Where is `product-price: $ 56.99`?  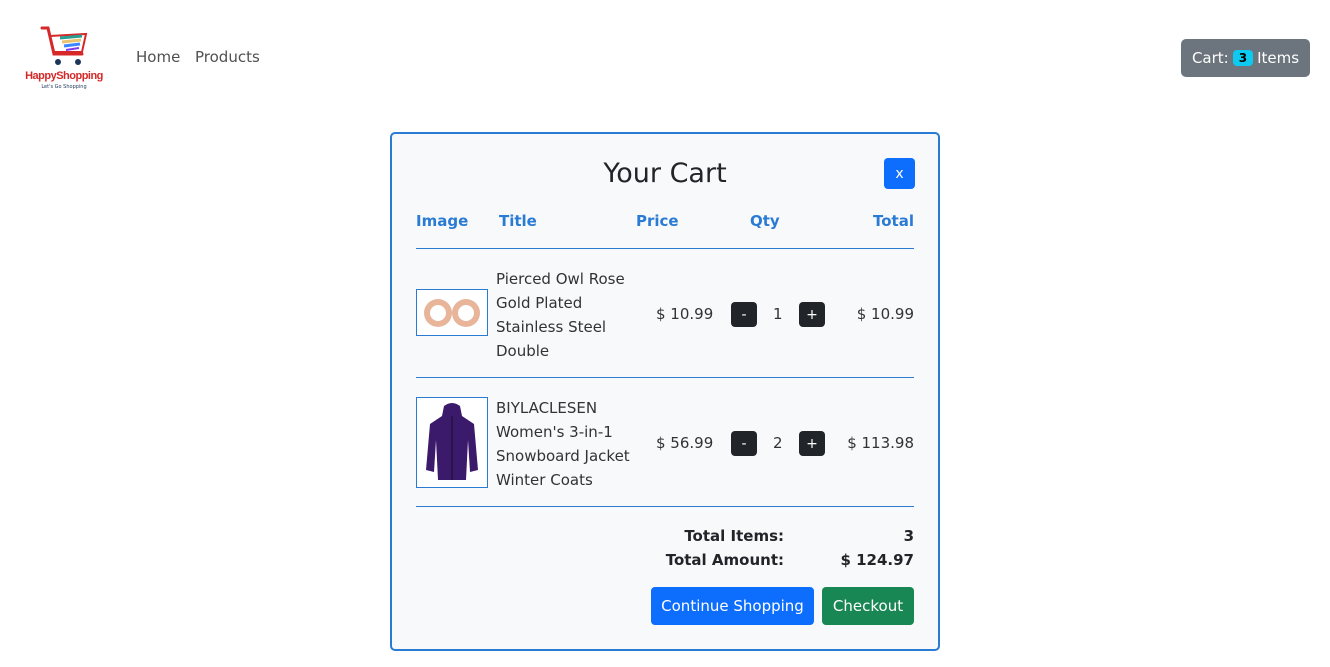 product-price: $ 56.99 is located at coordinates (685, 443).